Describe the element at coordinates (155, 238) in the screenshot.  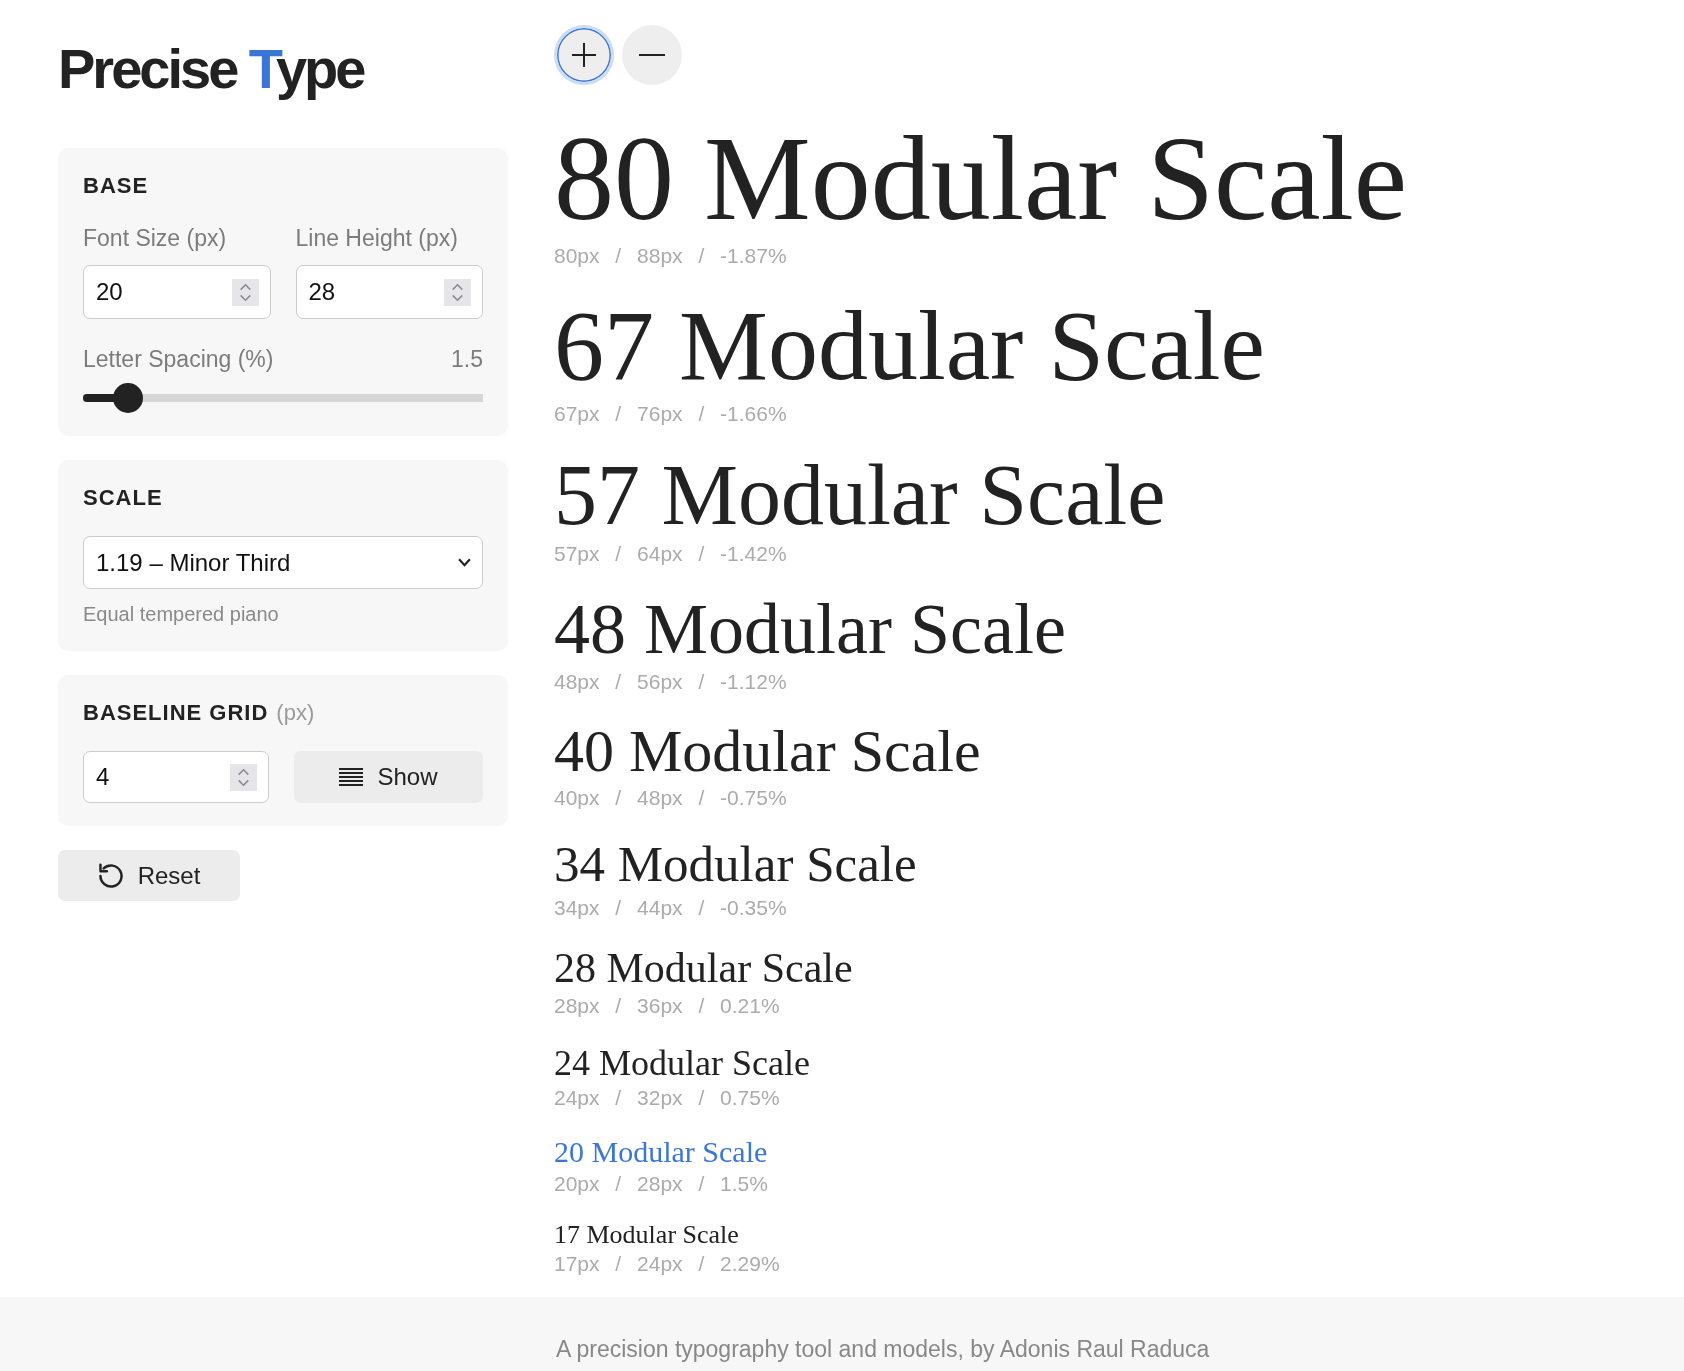
I see `field-label: Font Size (px)` at that location.